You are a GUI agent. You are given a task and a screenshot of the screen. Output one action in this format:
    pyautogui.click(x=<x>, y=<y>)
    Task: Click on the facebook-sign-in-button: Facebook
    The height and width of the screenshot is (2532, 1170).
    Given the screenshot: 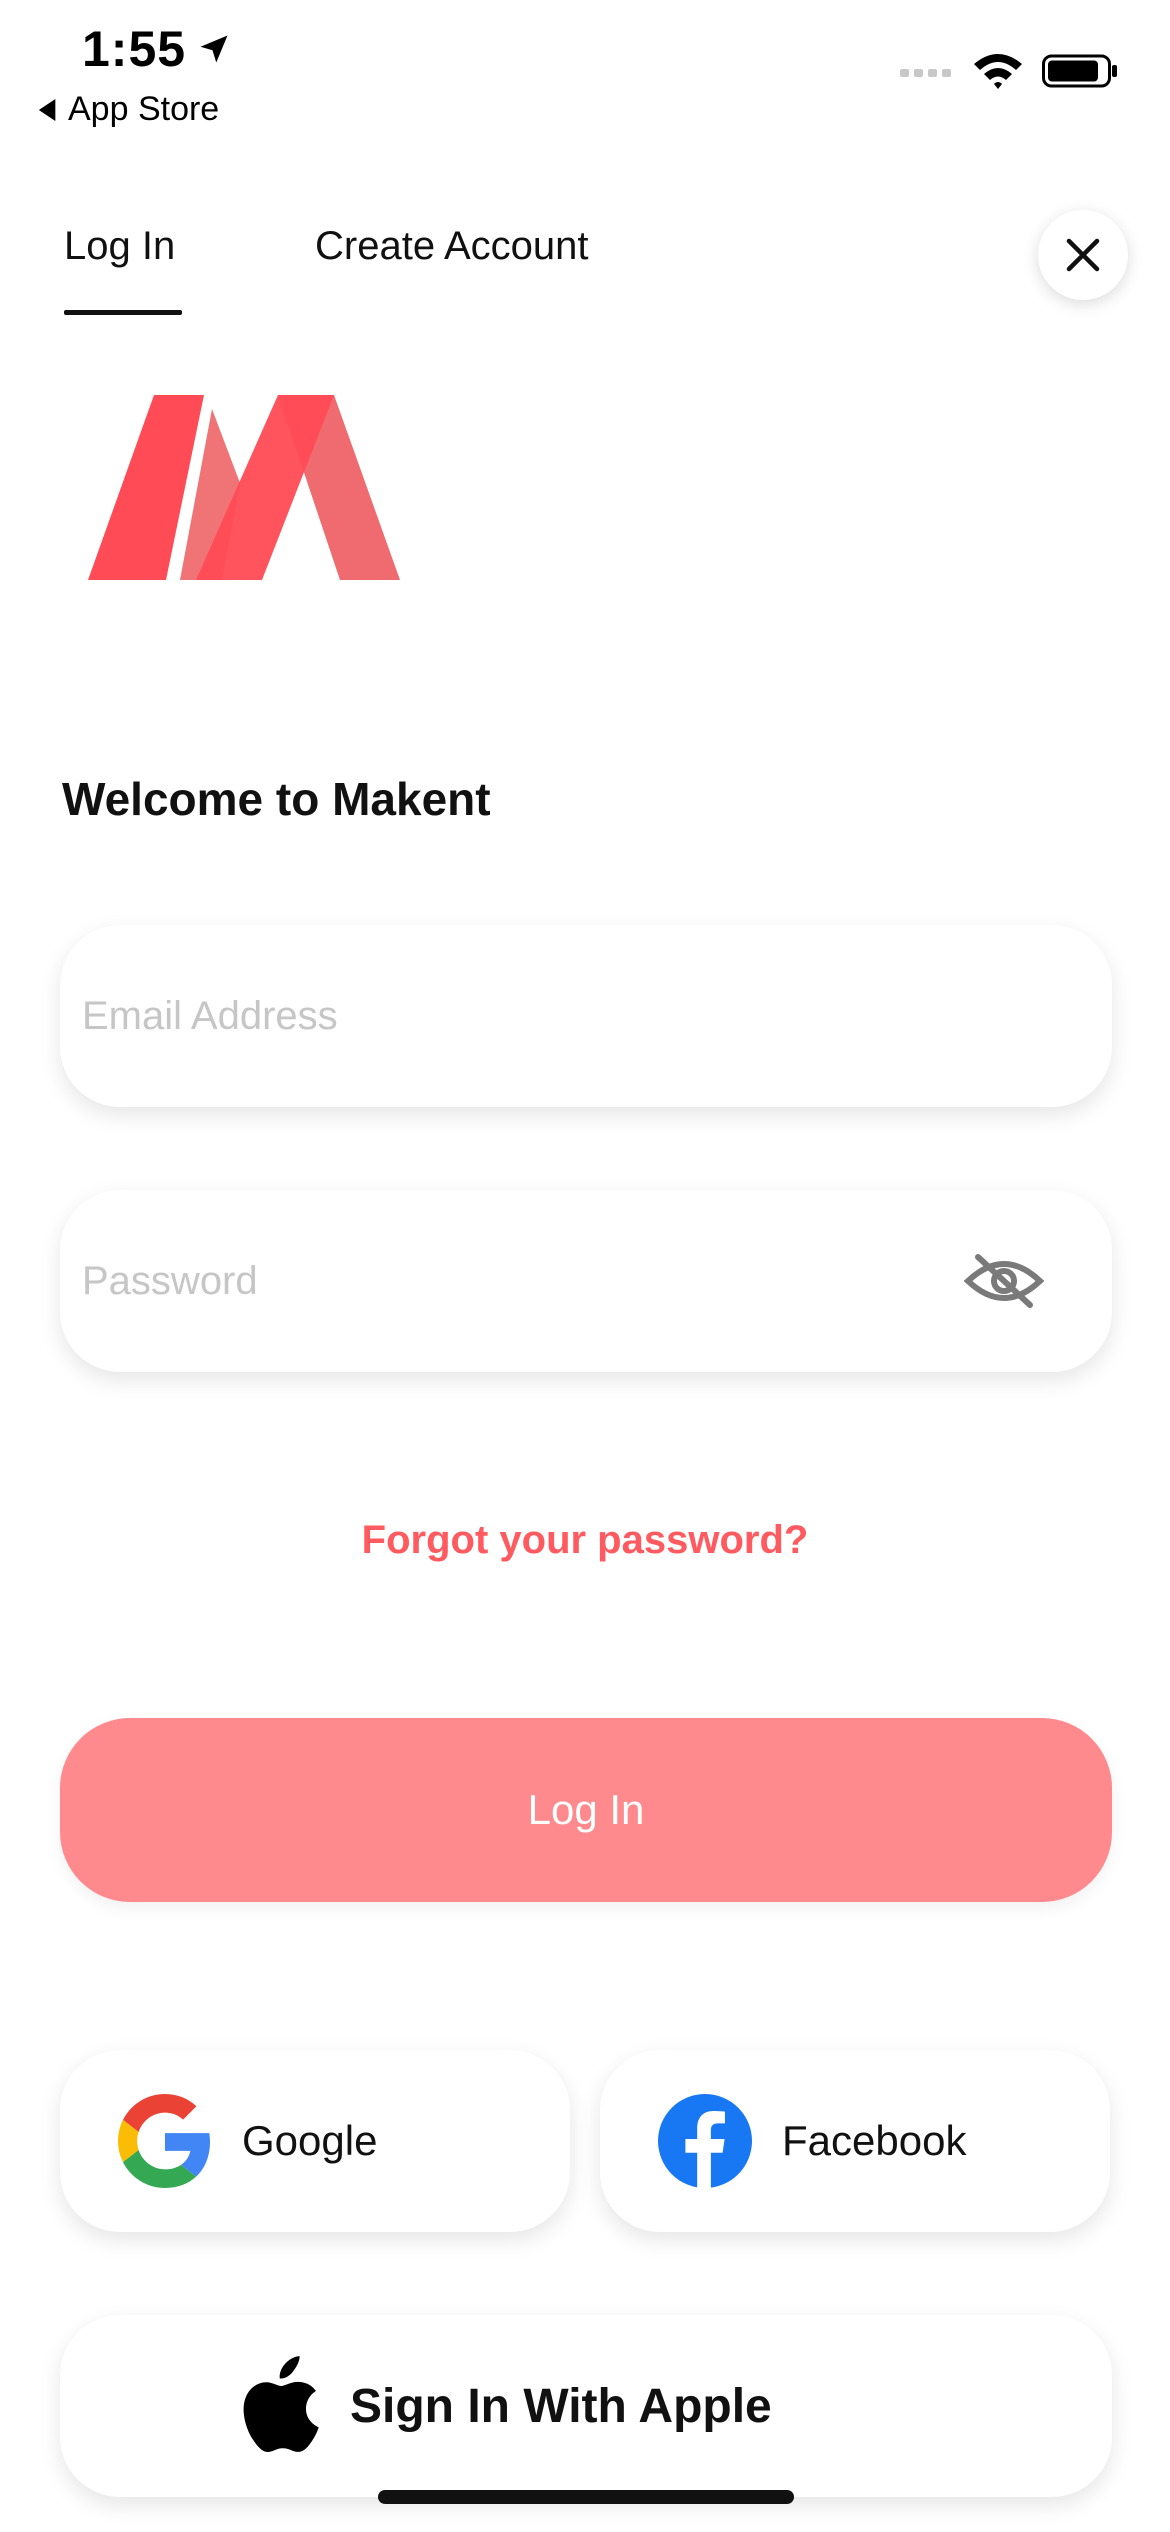 What is the action you would take?
    pyautogui.click(x=855, y=2141)
    